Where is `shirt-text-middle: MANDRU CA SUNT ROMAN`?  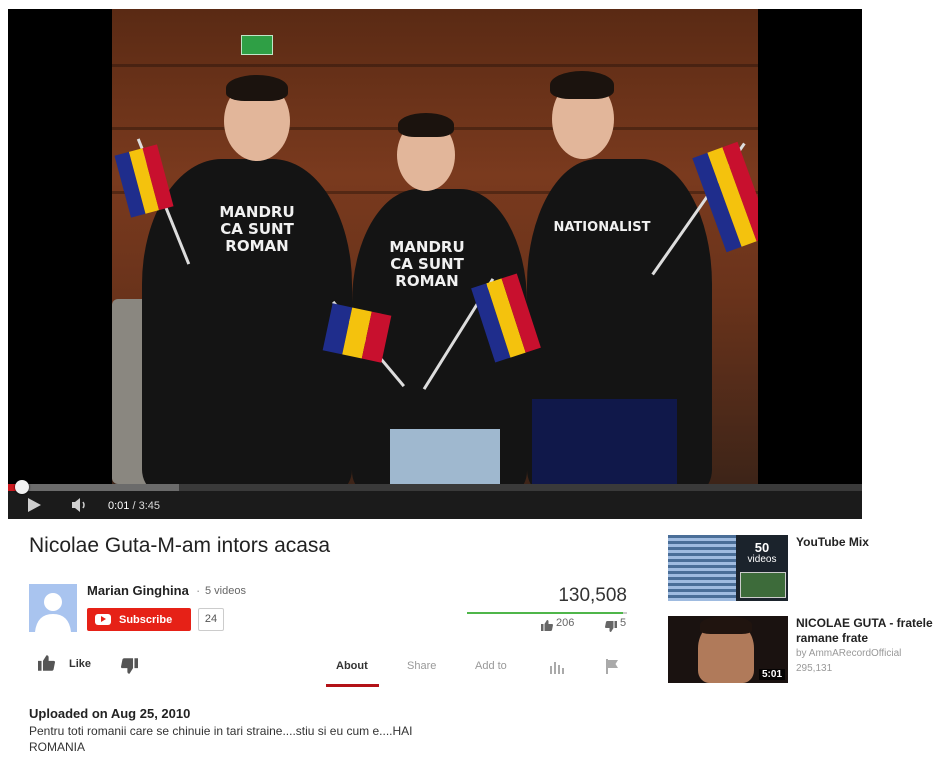 shirt-text-middle: MANDRU CA SUNT ROMAN is located at coordinates (427, 264).